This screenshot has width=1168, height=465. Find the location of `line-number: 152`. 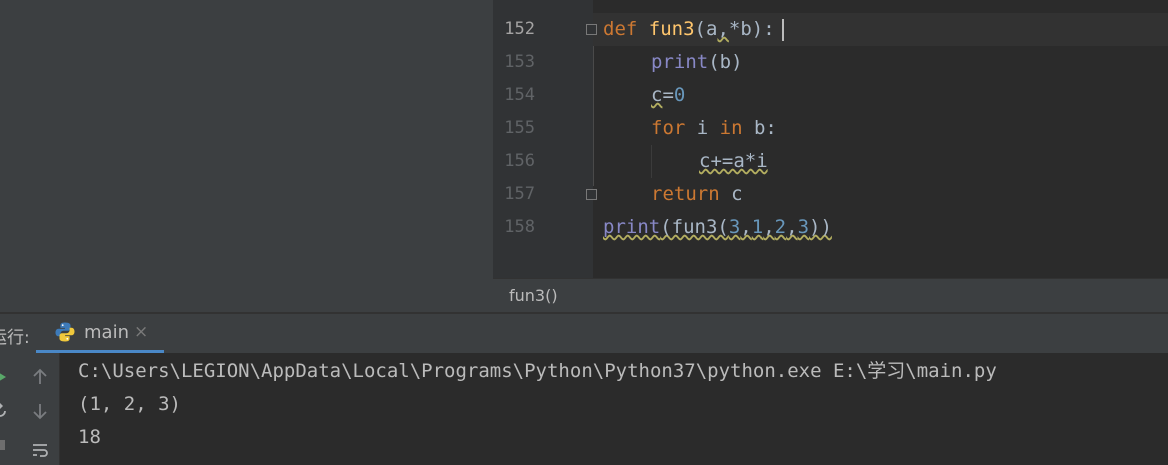

line-number: 152 is located at coordinates (519, 29).